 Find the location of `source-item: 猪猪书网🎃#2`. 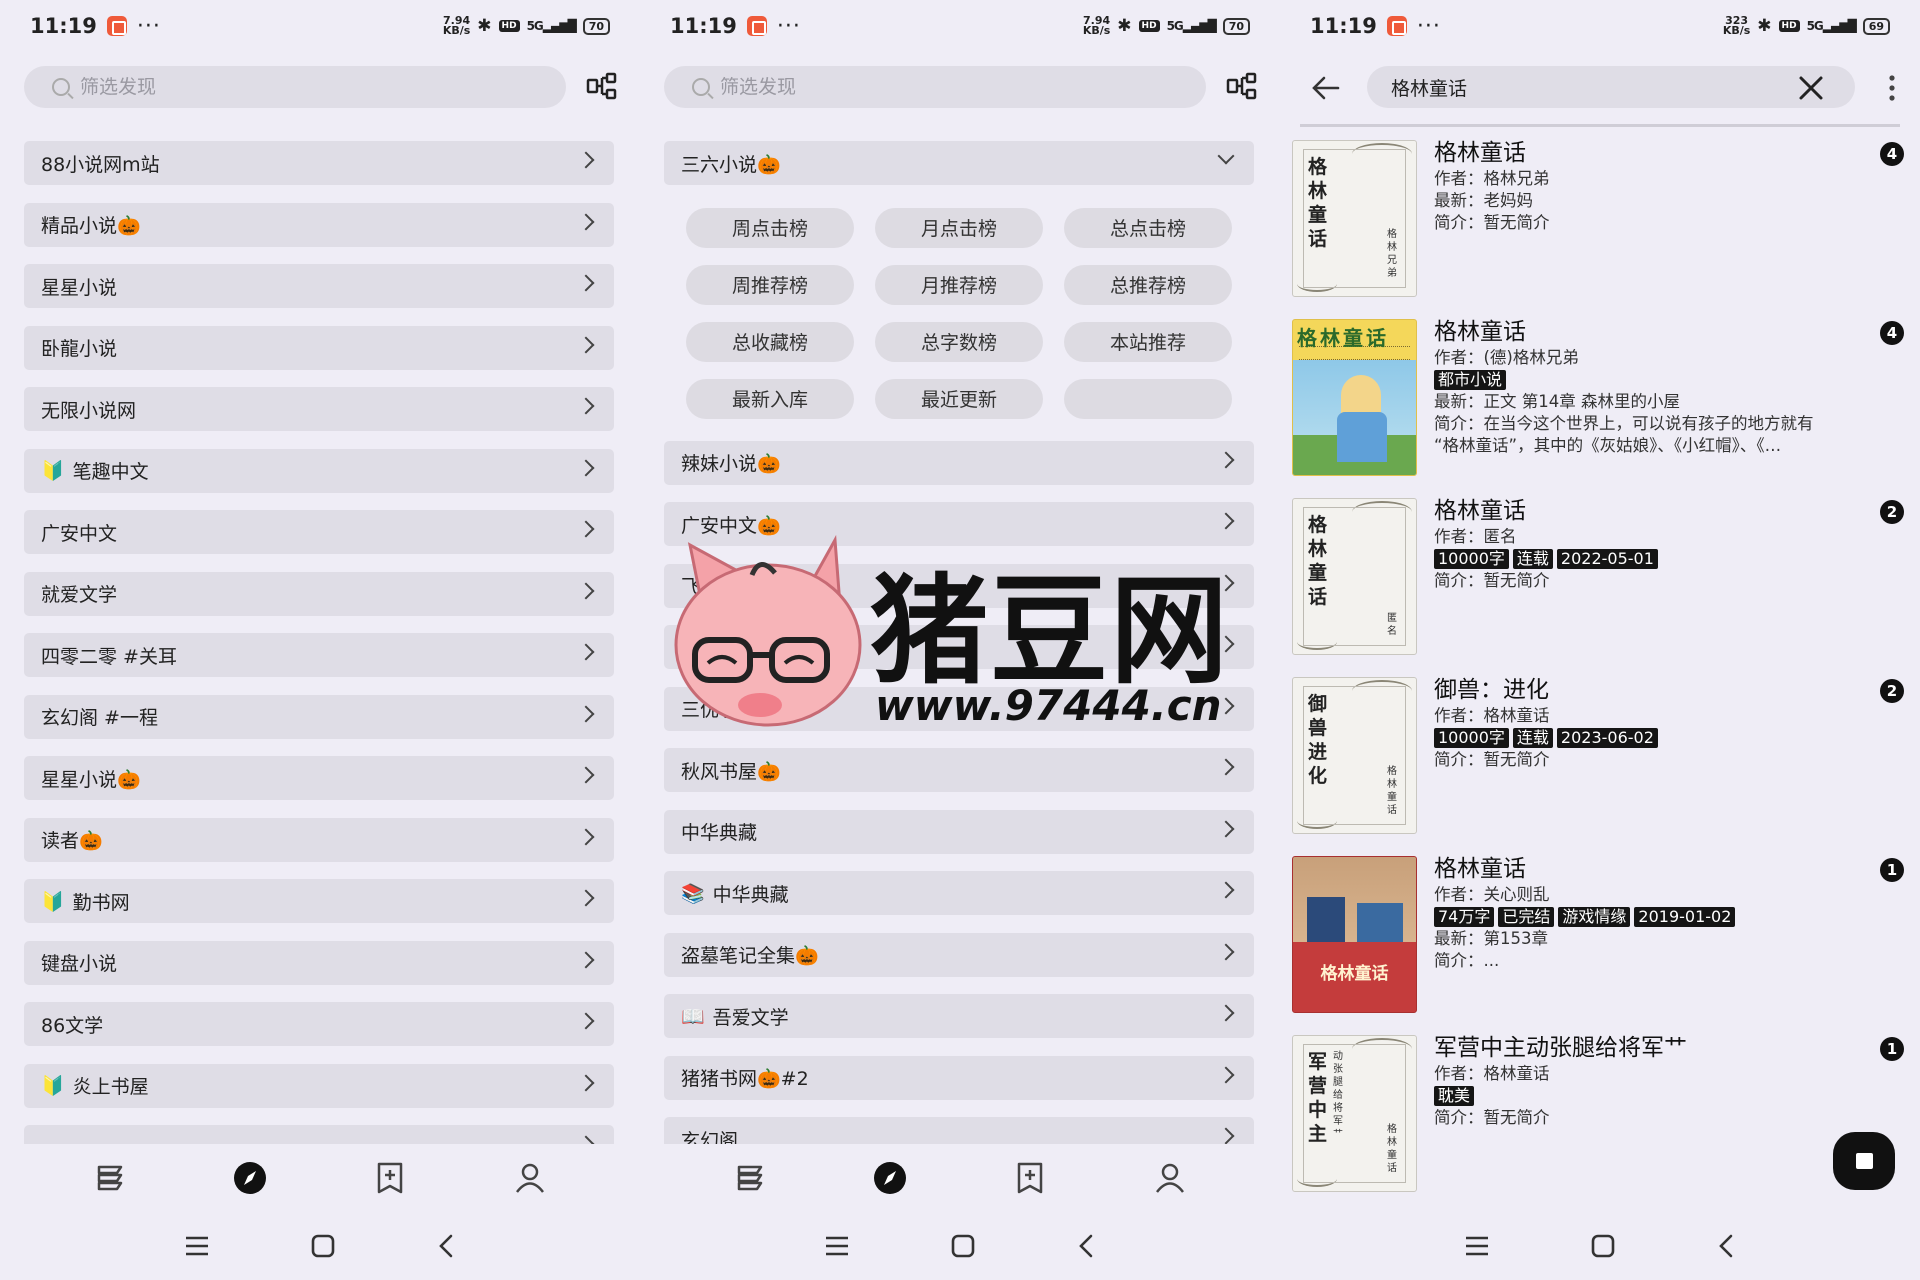

source-item: 猪猪书网🎃#2 is located at coordinates (959, 1077).